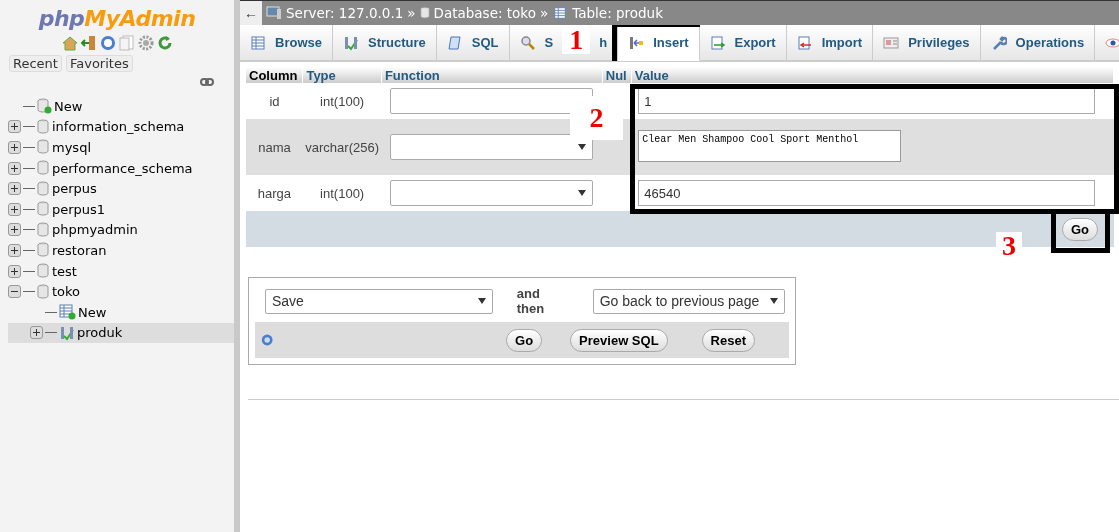  I want to click on form-button: Go, so click(524, 340).